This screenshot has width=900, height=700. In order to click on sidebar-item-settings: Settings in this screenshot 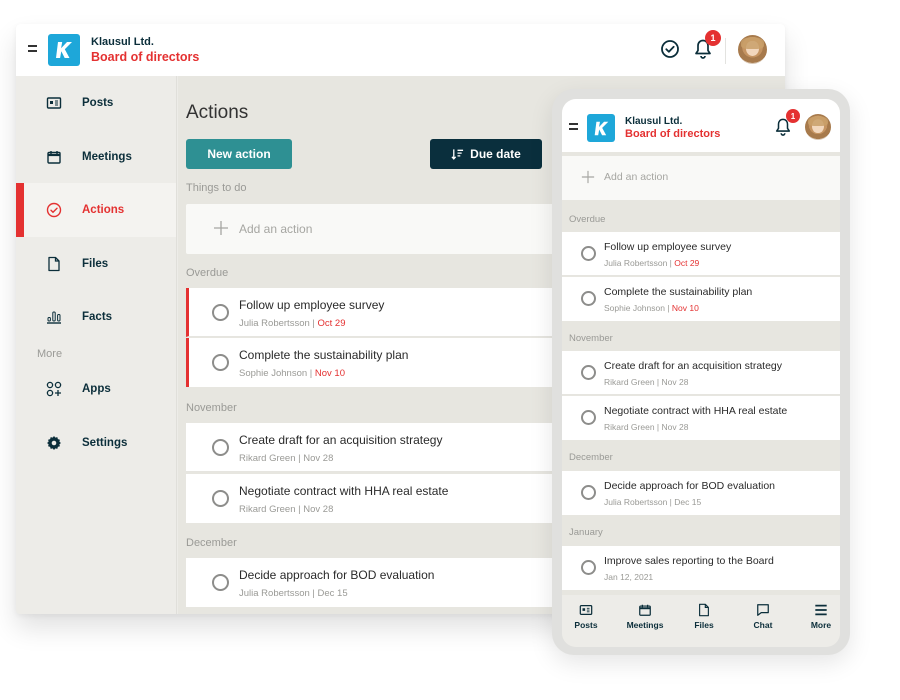, I will do `click(96, 443)`.